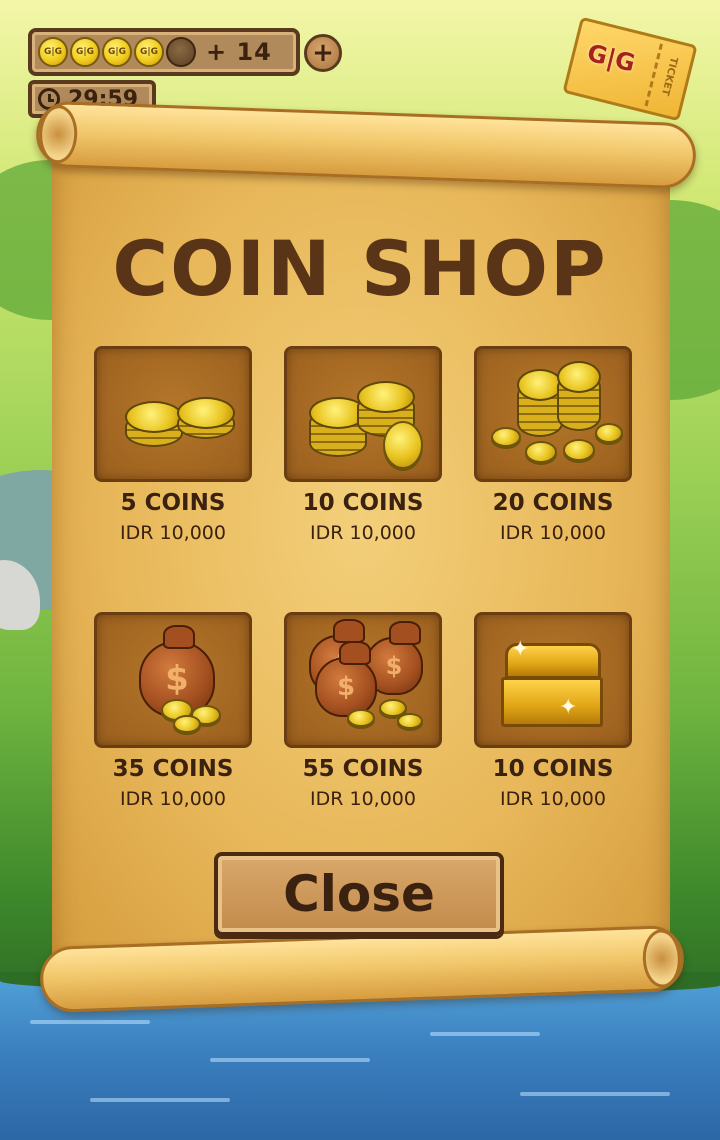 This screenshot has width=720, height=1140. What do you see at coordinates (173, 503) in the screenshot?
I see `item-name: 5 COINS` at bounding box center [173, 503].